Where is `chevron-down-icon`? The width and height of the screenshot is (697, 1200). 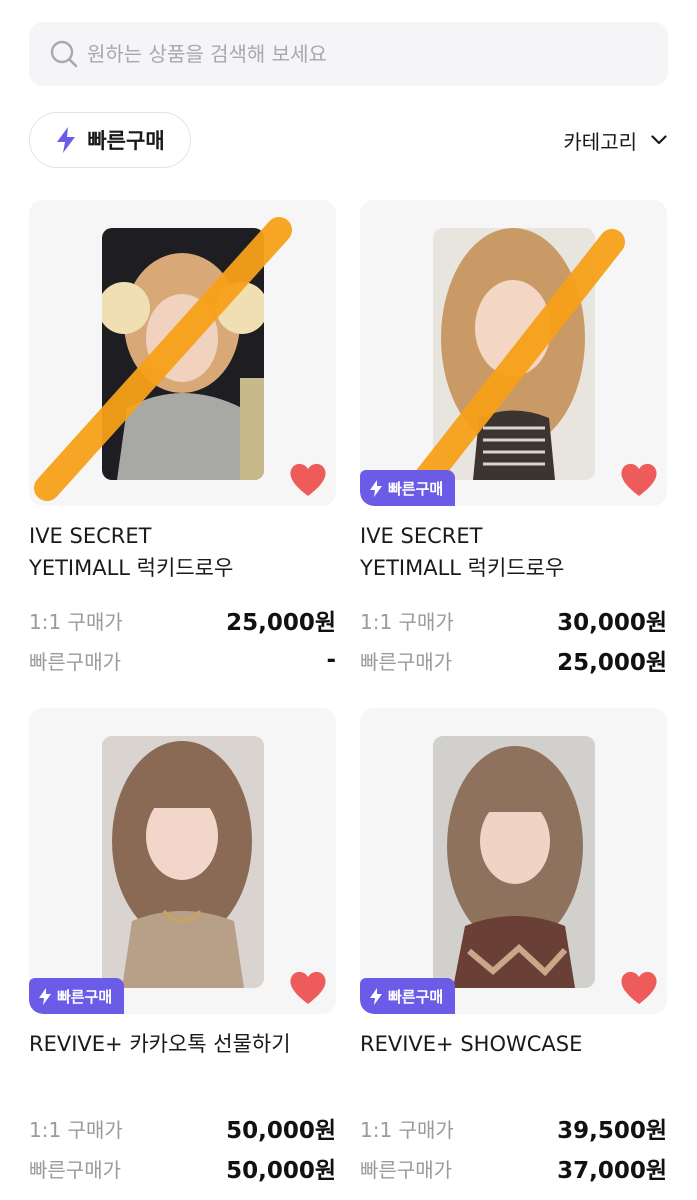 chevron-down-icon is located at coordinates (659, 140).